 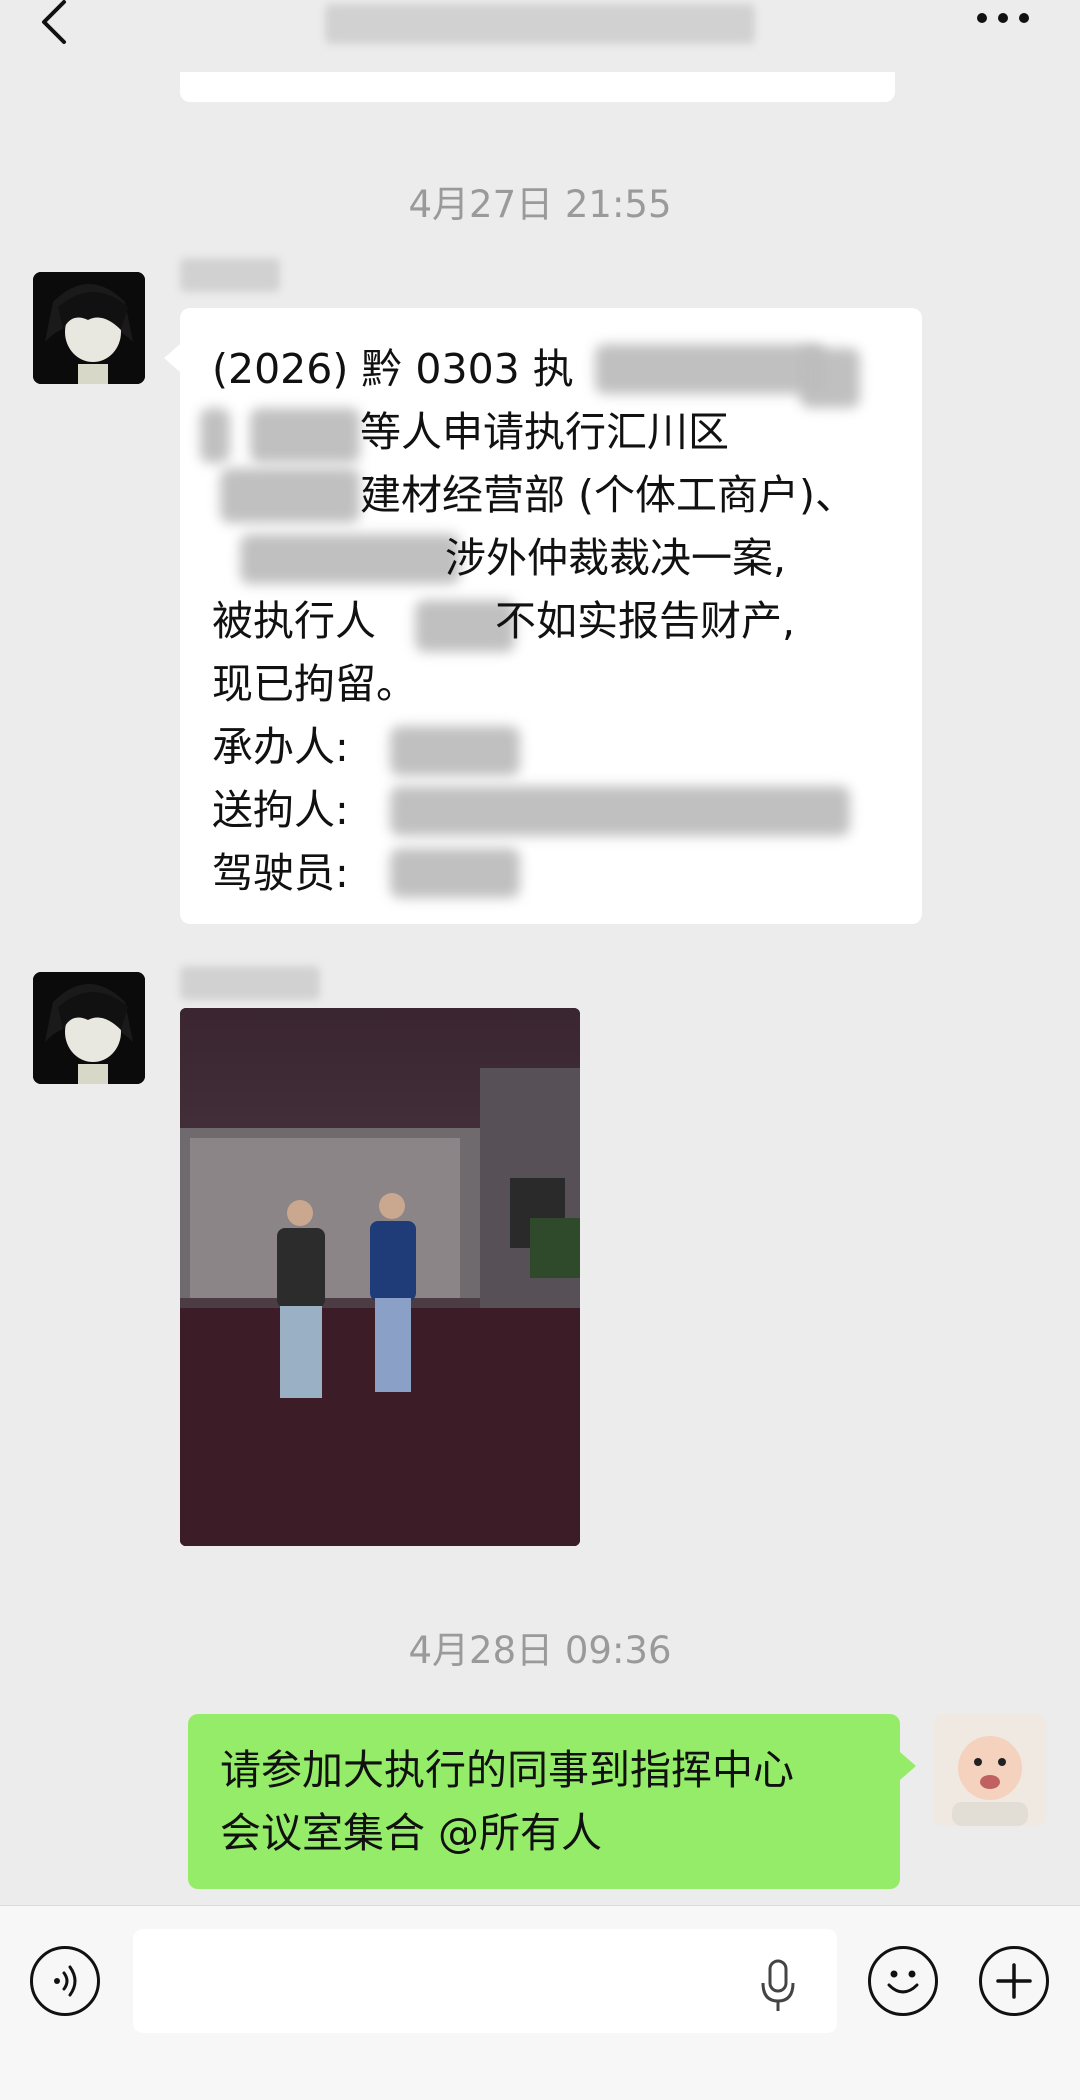 What do you see at coordinates (540, 204) in the screenshot?
I see `message-timestamp: 4月27日 21:55` at bounding box center [540, 204].